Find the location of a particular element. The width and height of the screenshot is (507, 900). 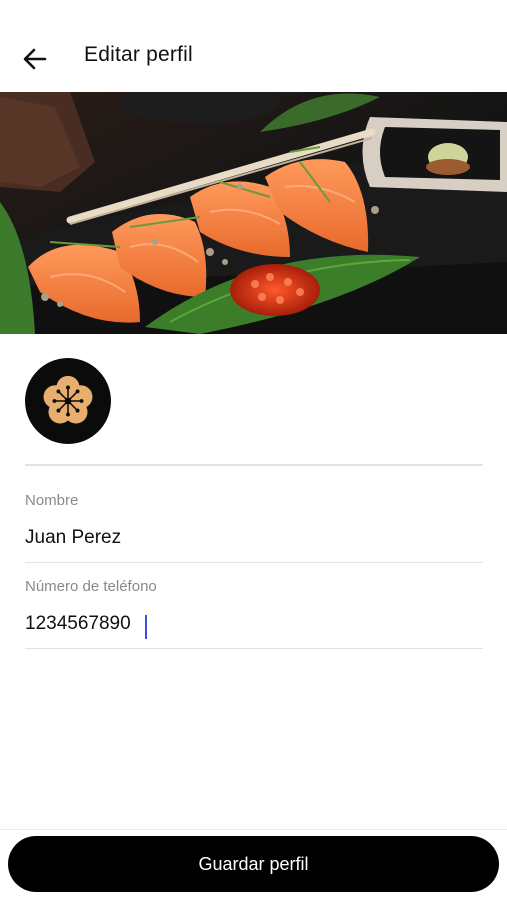

app-bar: Editar perfil is located at coordinates (253, 46).